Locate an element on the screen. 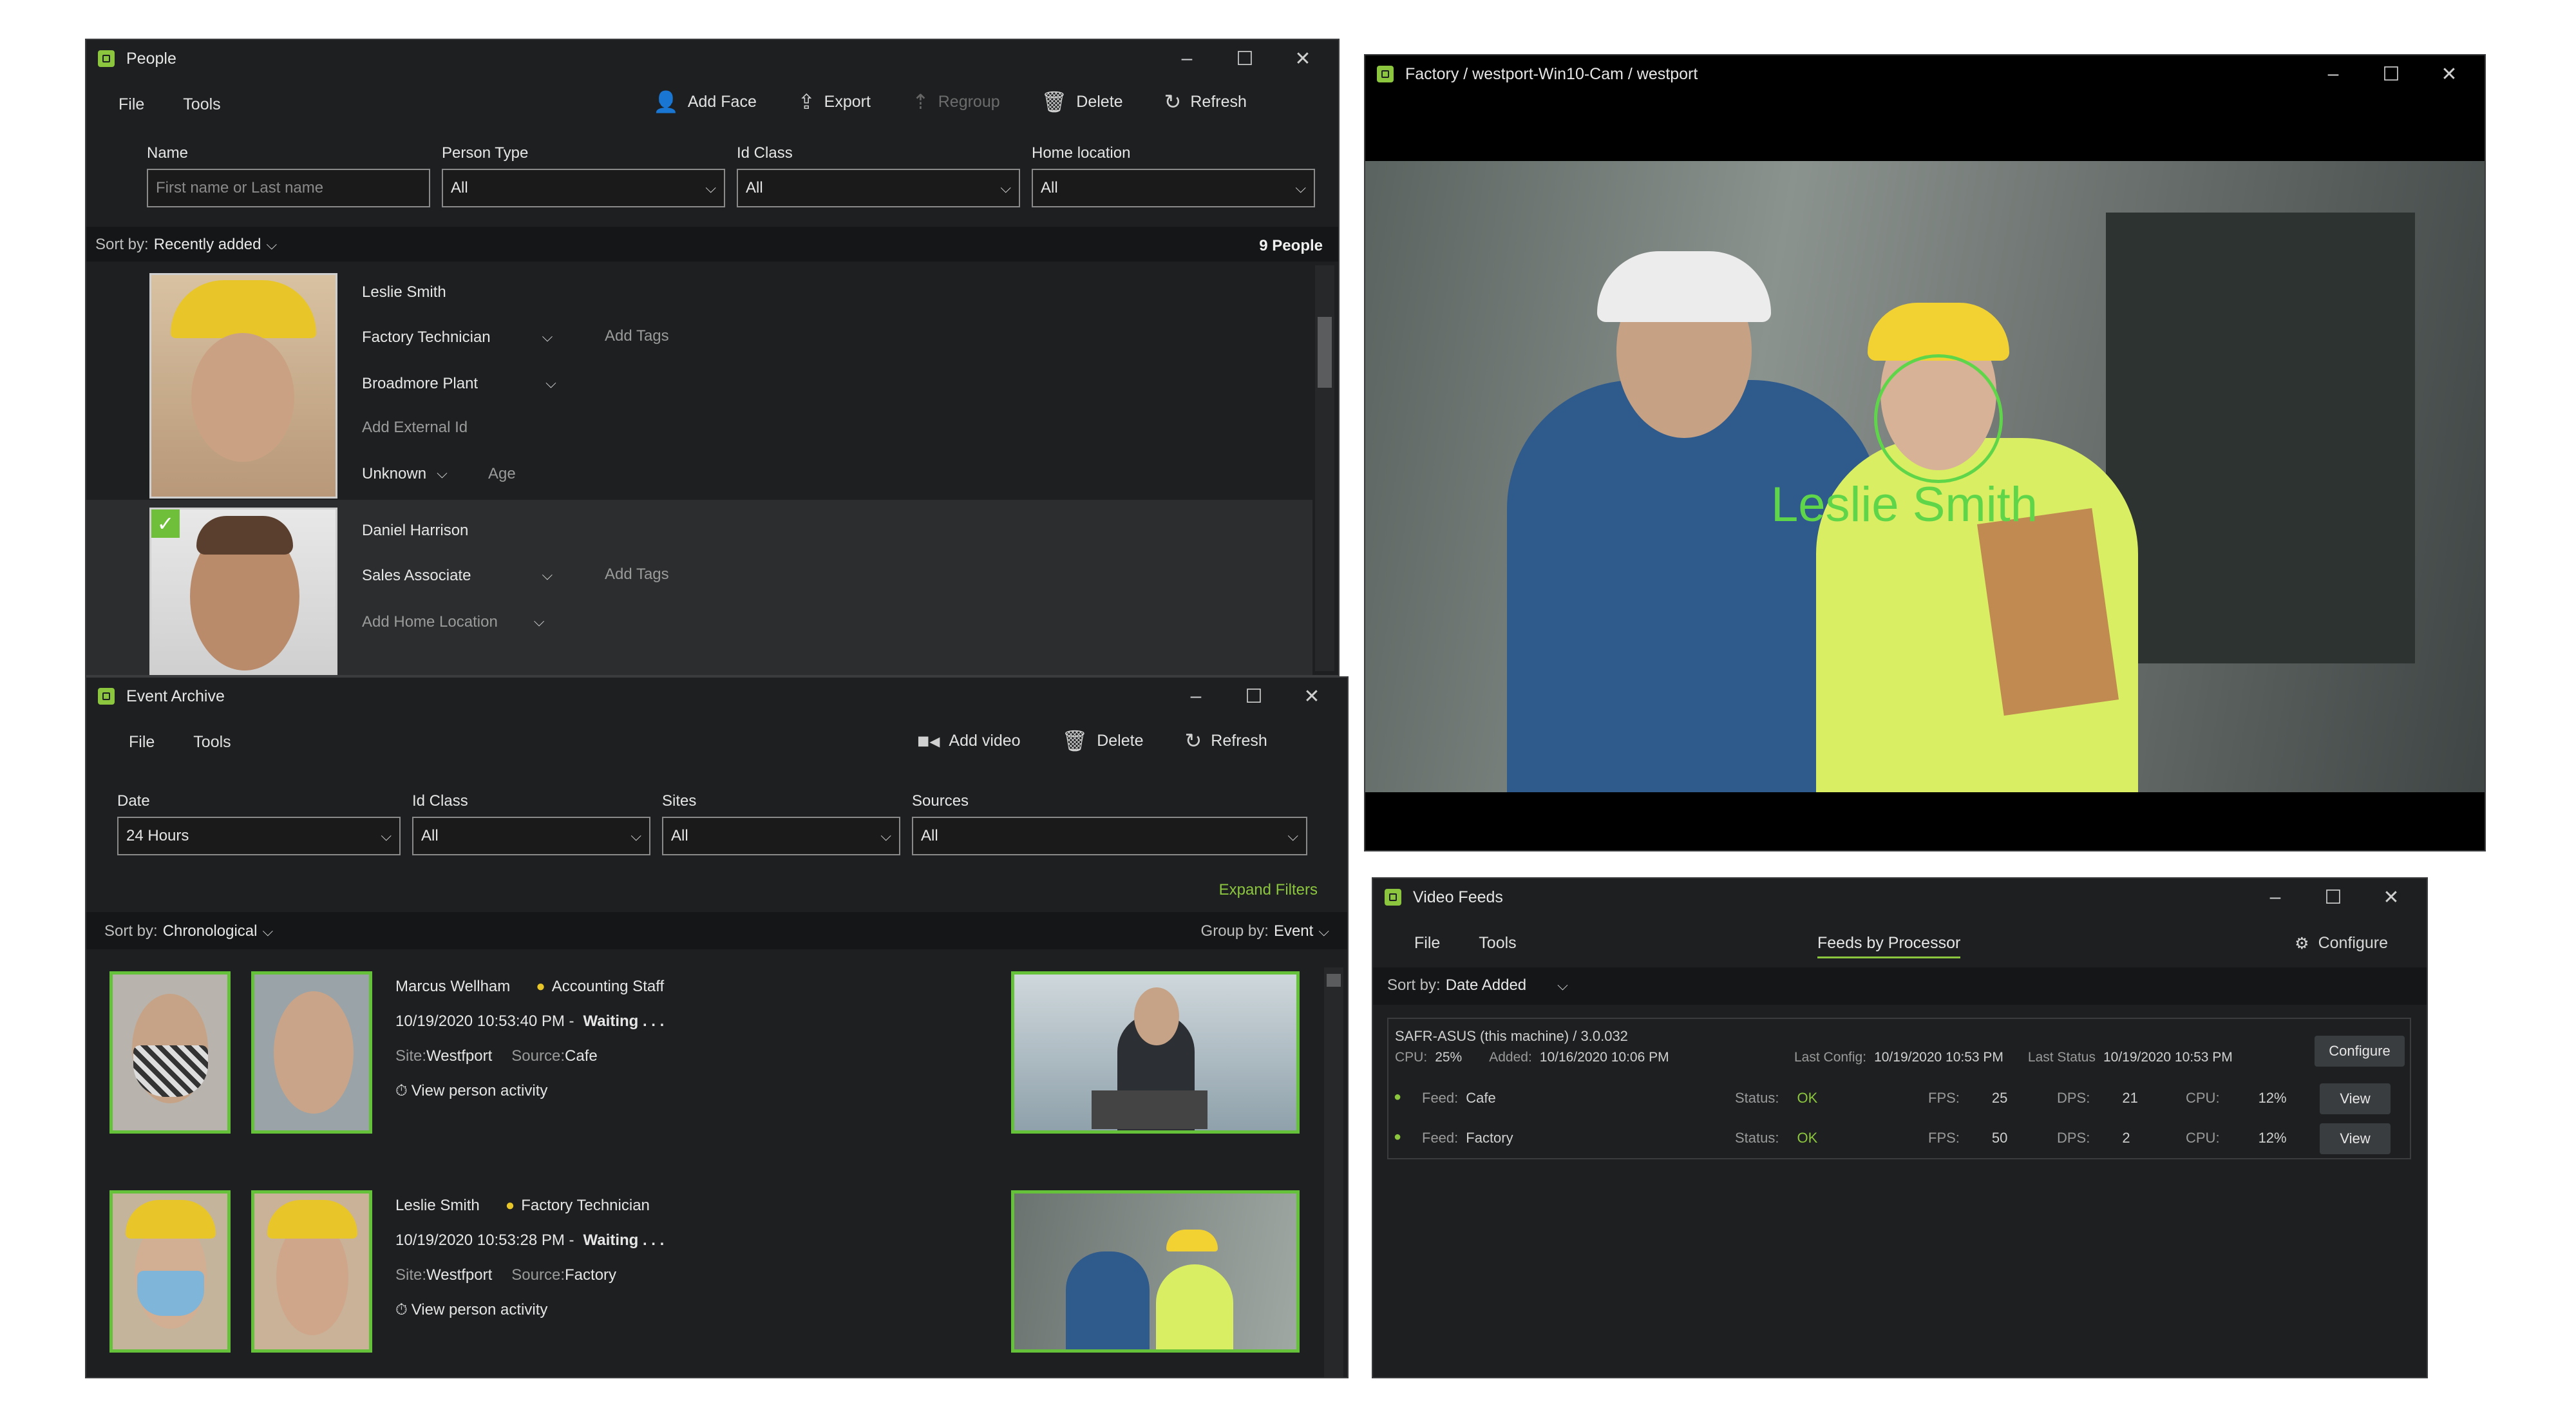  person-photo is located at coordinates (243, 386).